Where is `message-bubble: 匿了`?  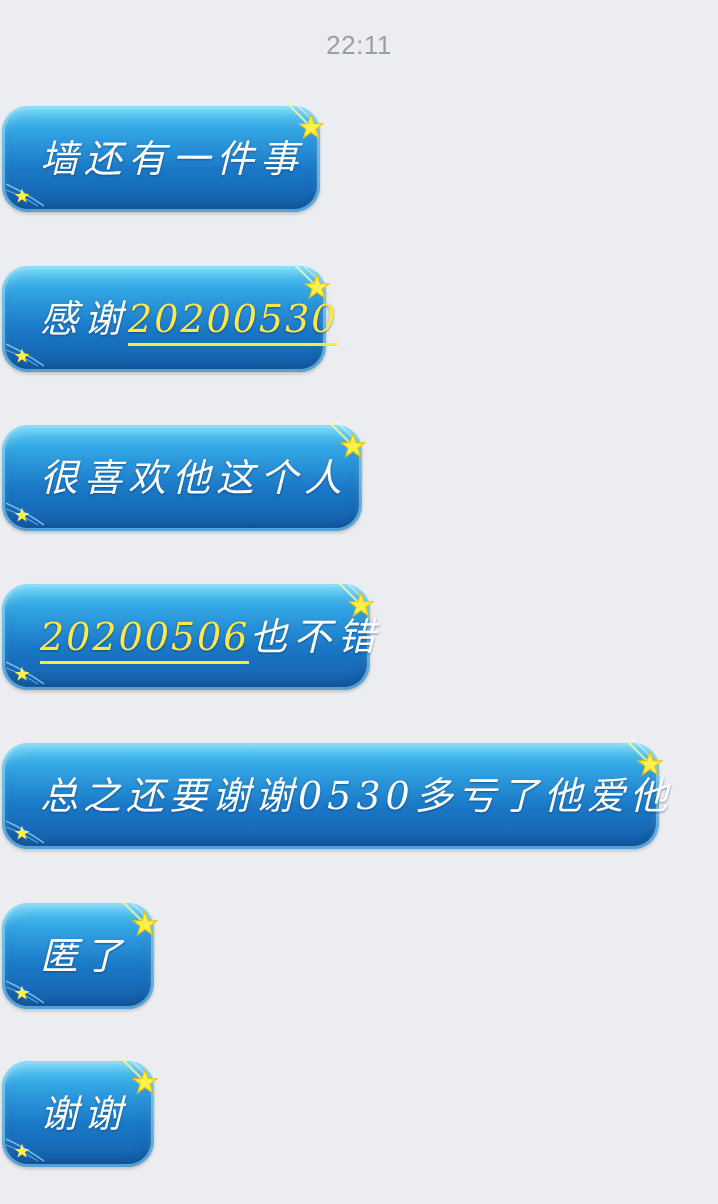
message-bubble: 匿了 is located at coordinates (80, 954).